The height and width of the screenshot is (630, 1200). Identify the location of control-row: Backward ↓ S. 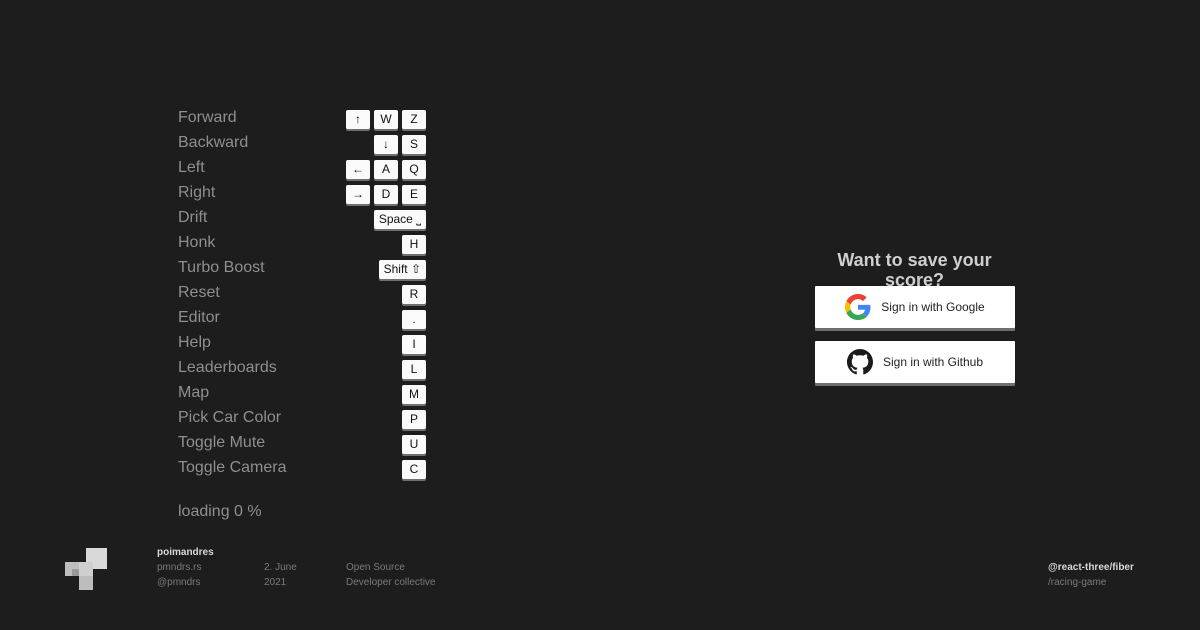
(303, 144).